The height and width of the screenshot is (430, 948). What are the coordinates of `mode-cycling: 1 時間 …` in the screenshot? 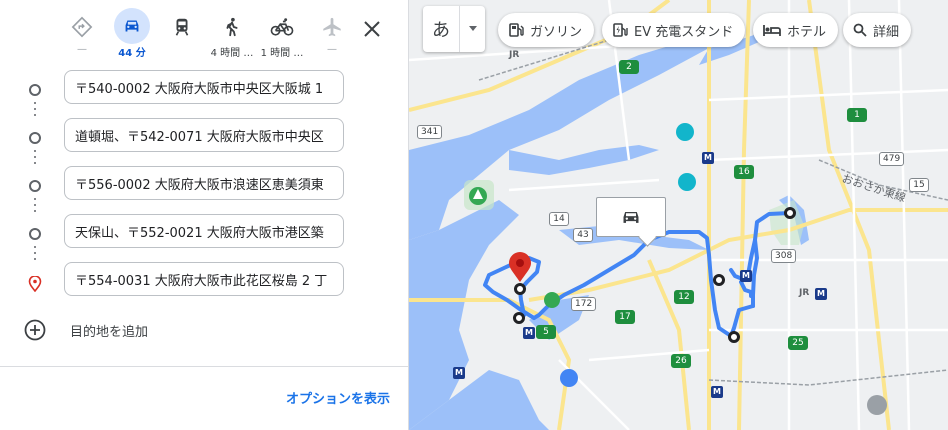 It's located at (282, 34).